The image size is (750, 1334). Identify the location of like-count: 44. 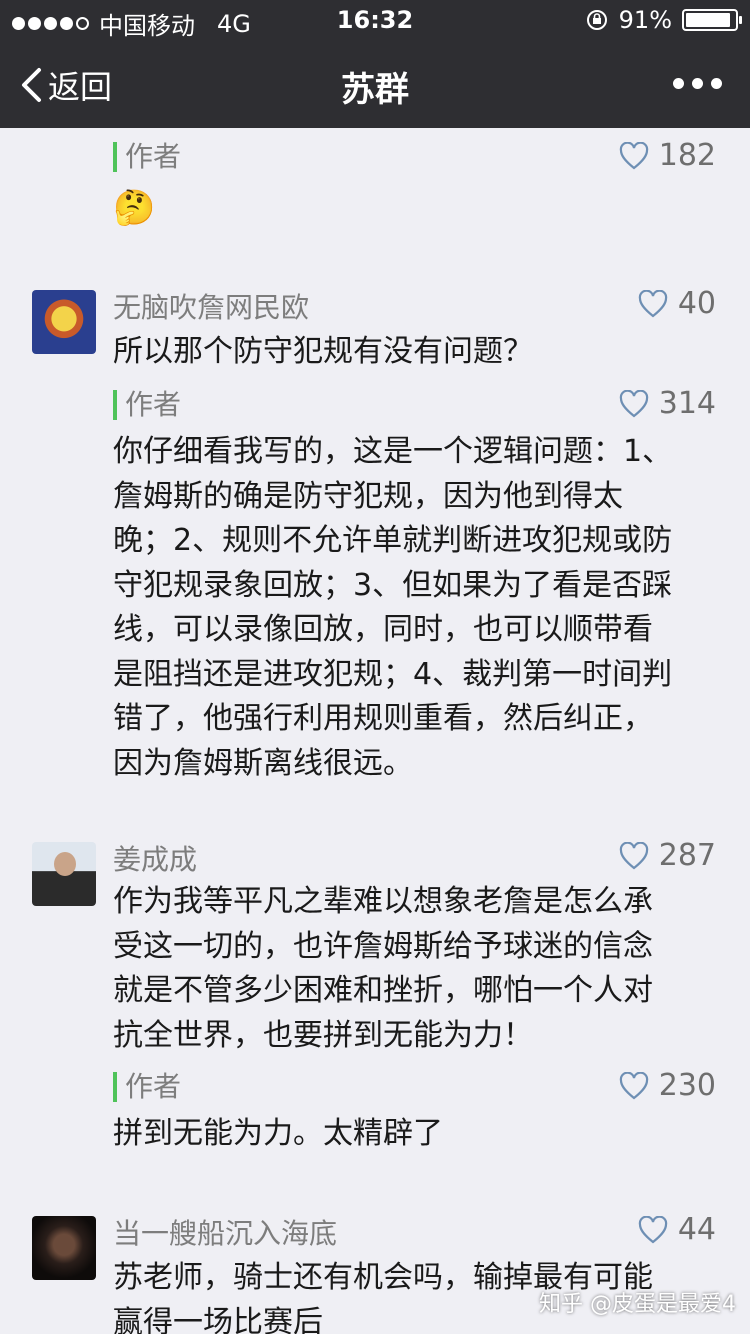
(696, 1229).